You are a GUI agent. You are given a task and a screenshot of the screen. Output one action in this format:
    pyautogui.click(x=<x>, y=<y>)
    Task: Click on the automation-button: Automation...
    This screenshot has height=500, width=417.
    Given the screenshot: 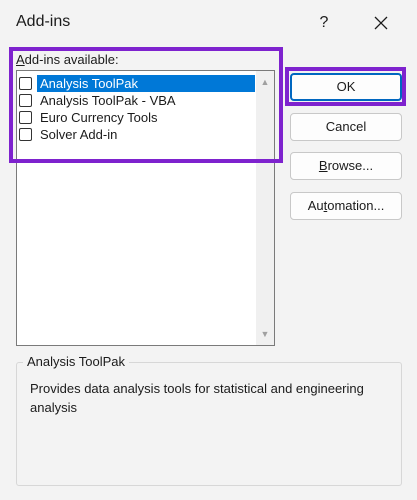 What is the action you would take?
    pyautogui.click(x=346, y=206)
    